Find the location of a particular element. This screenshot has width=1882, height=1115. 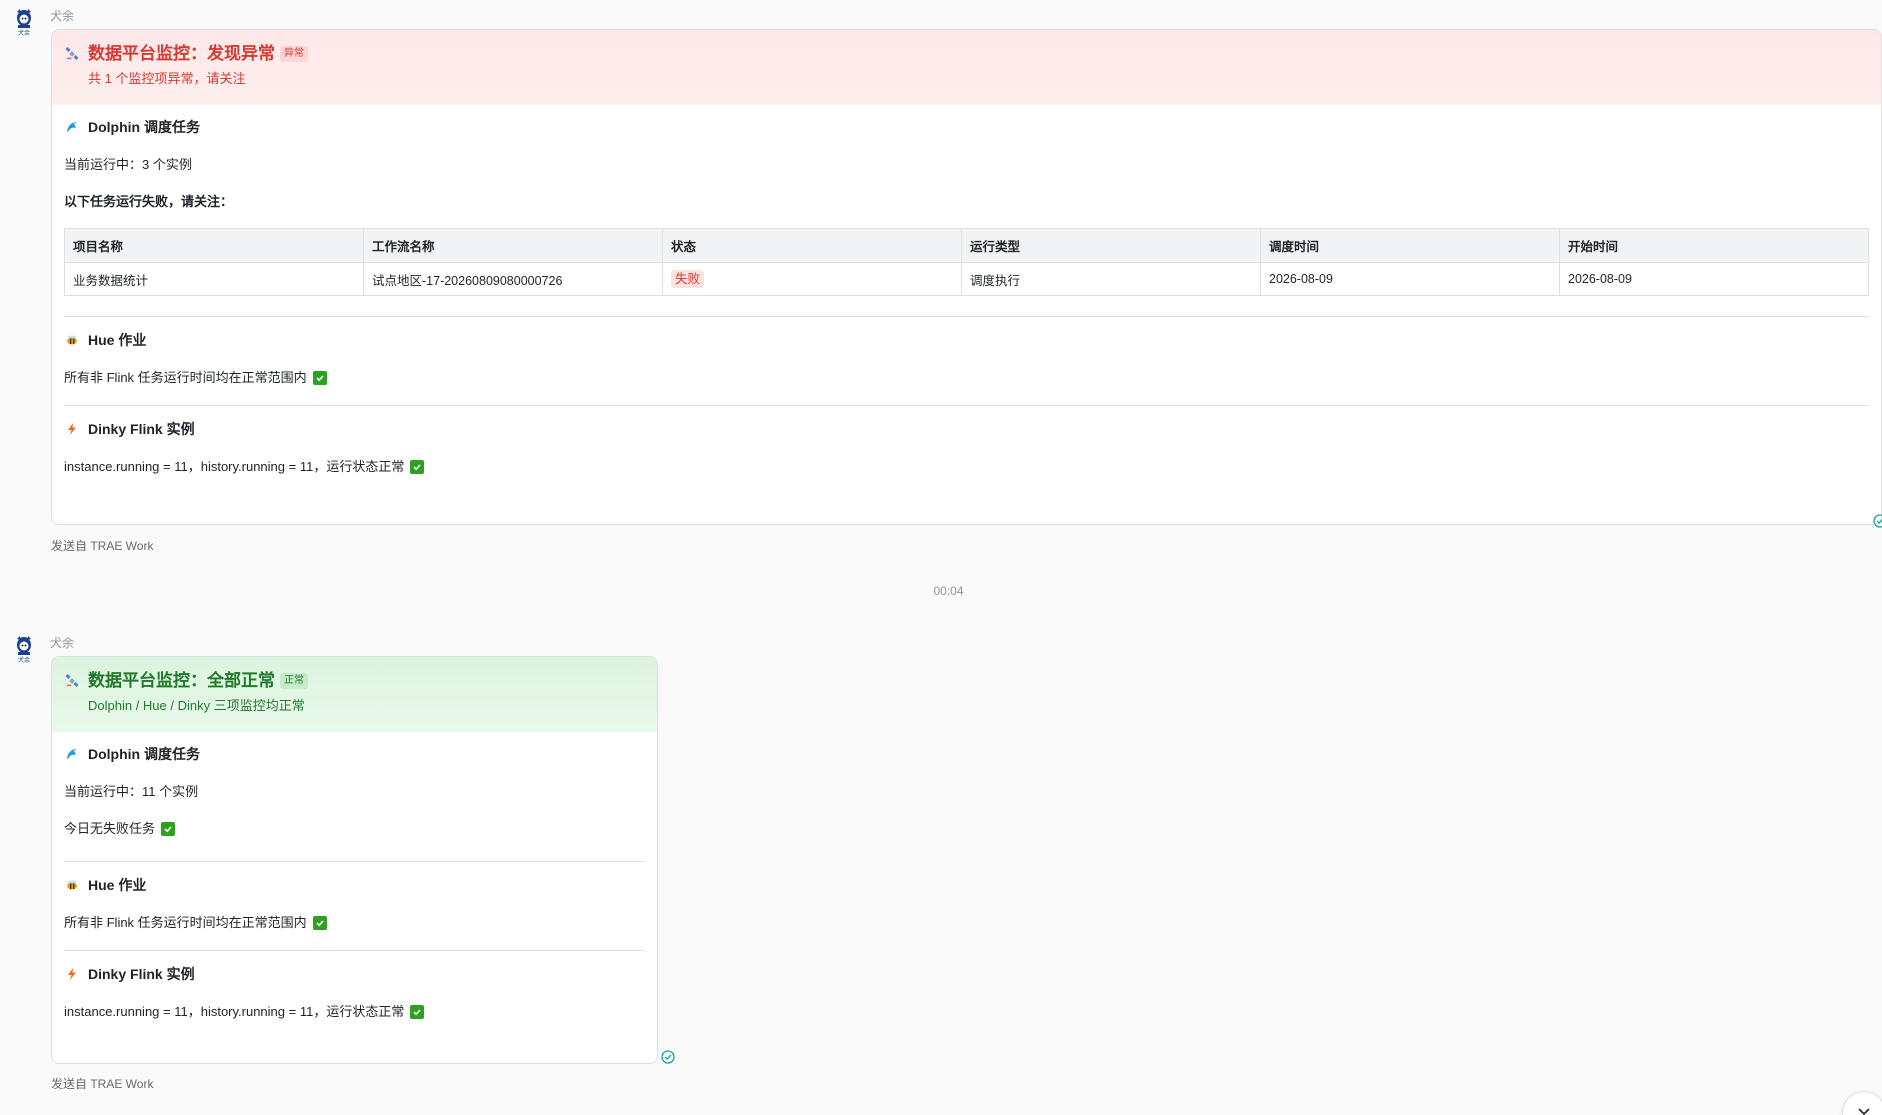

running-count: 当前运行中：3 个实例 is located at coordinates (128, 164).